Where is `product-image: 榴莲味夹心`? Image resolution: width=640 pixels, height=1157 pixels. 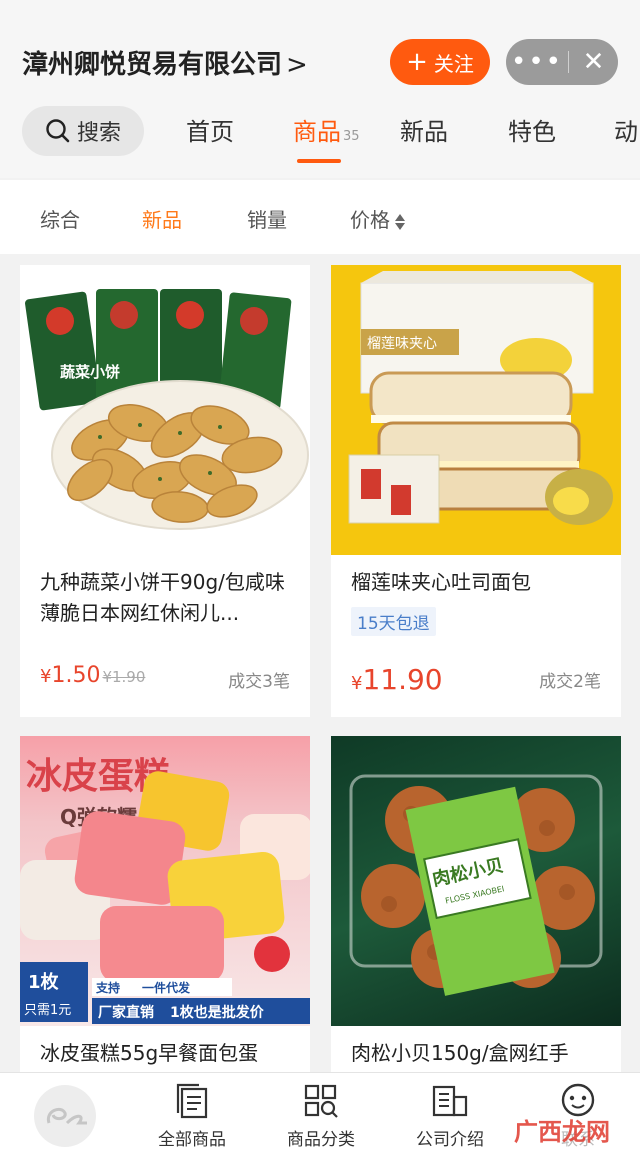
product-image: 榴莲味夹心 is located at coordinates (476, 410).